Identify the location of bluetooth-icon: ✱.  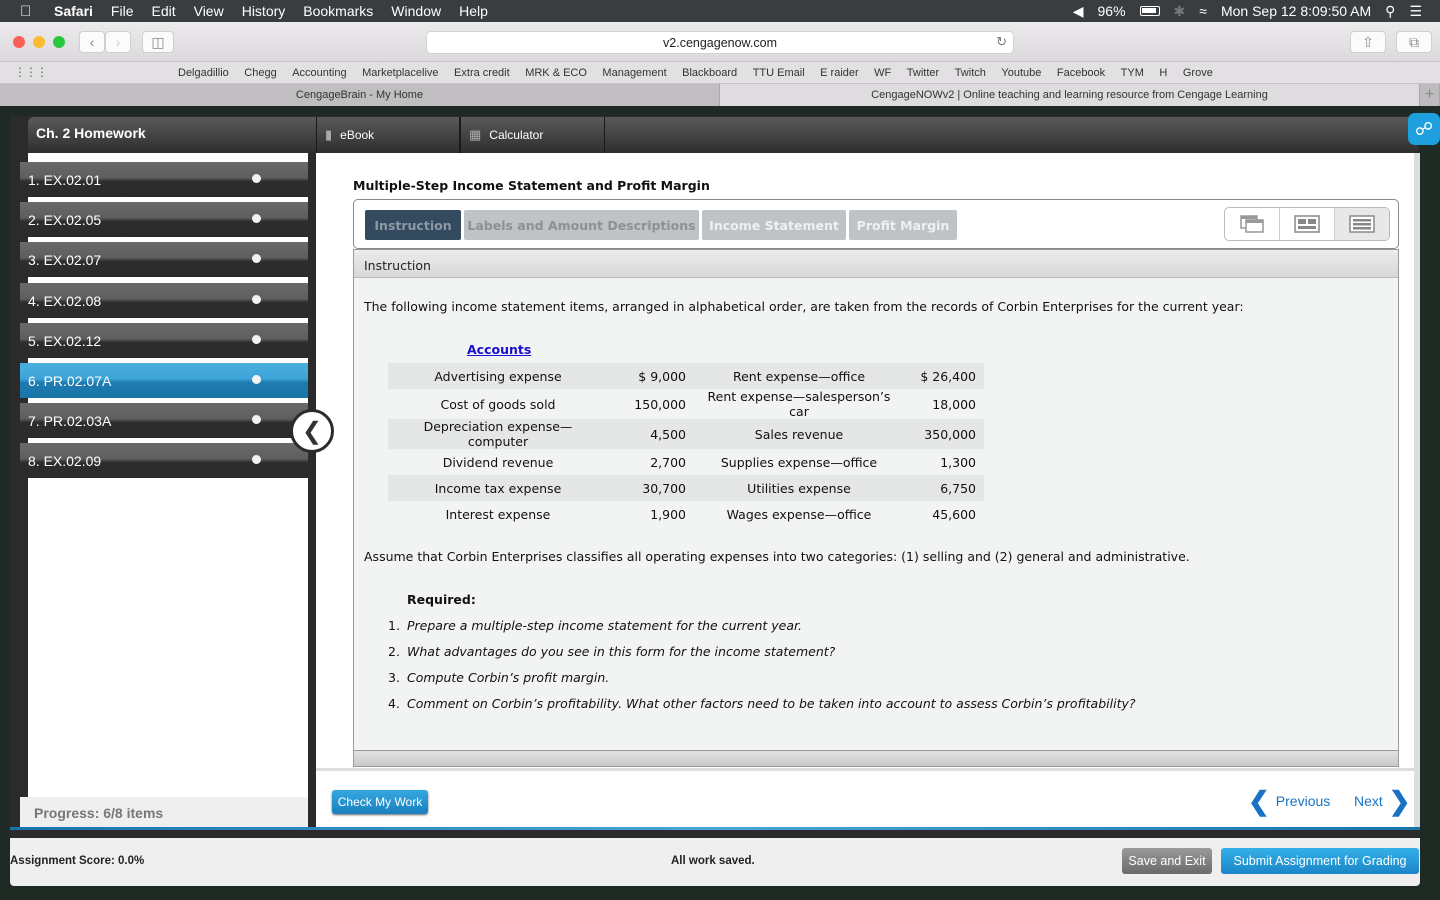
(1180, 11).